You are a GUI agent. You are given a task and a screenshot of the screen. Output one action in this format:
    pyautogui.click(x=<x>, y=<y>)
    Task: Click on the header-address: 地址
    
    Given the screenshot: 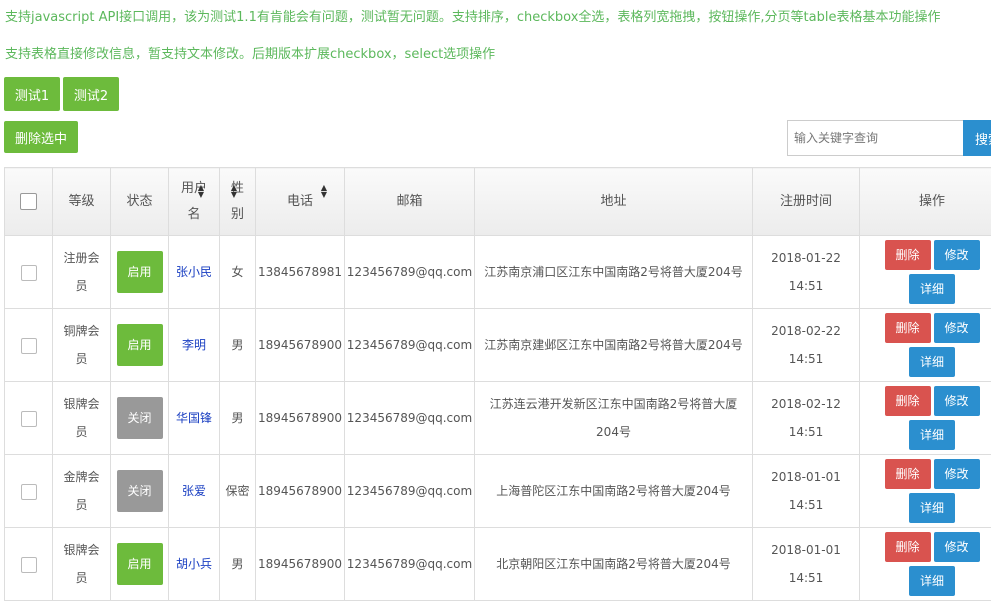 What is the action you would take?
    pyautogui.click(x=613, y=201)
    